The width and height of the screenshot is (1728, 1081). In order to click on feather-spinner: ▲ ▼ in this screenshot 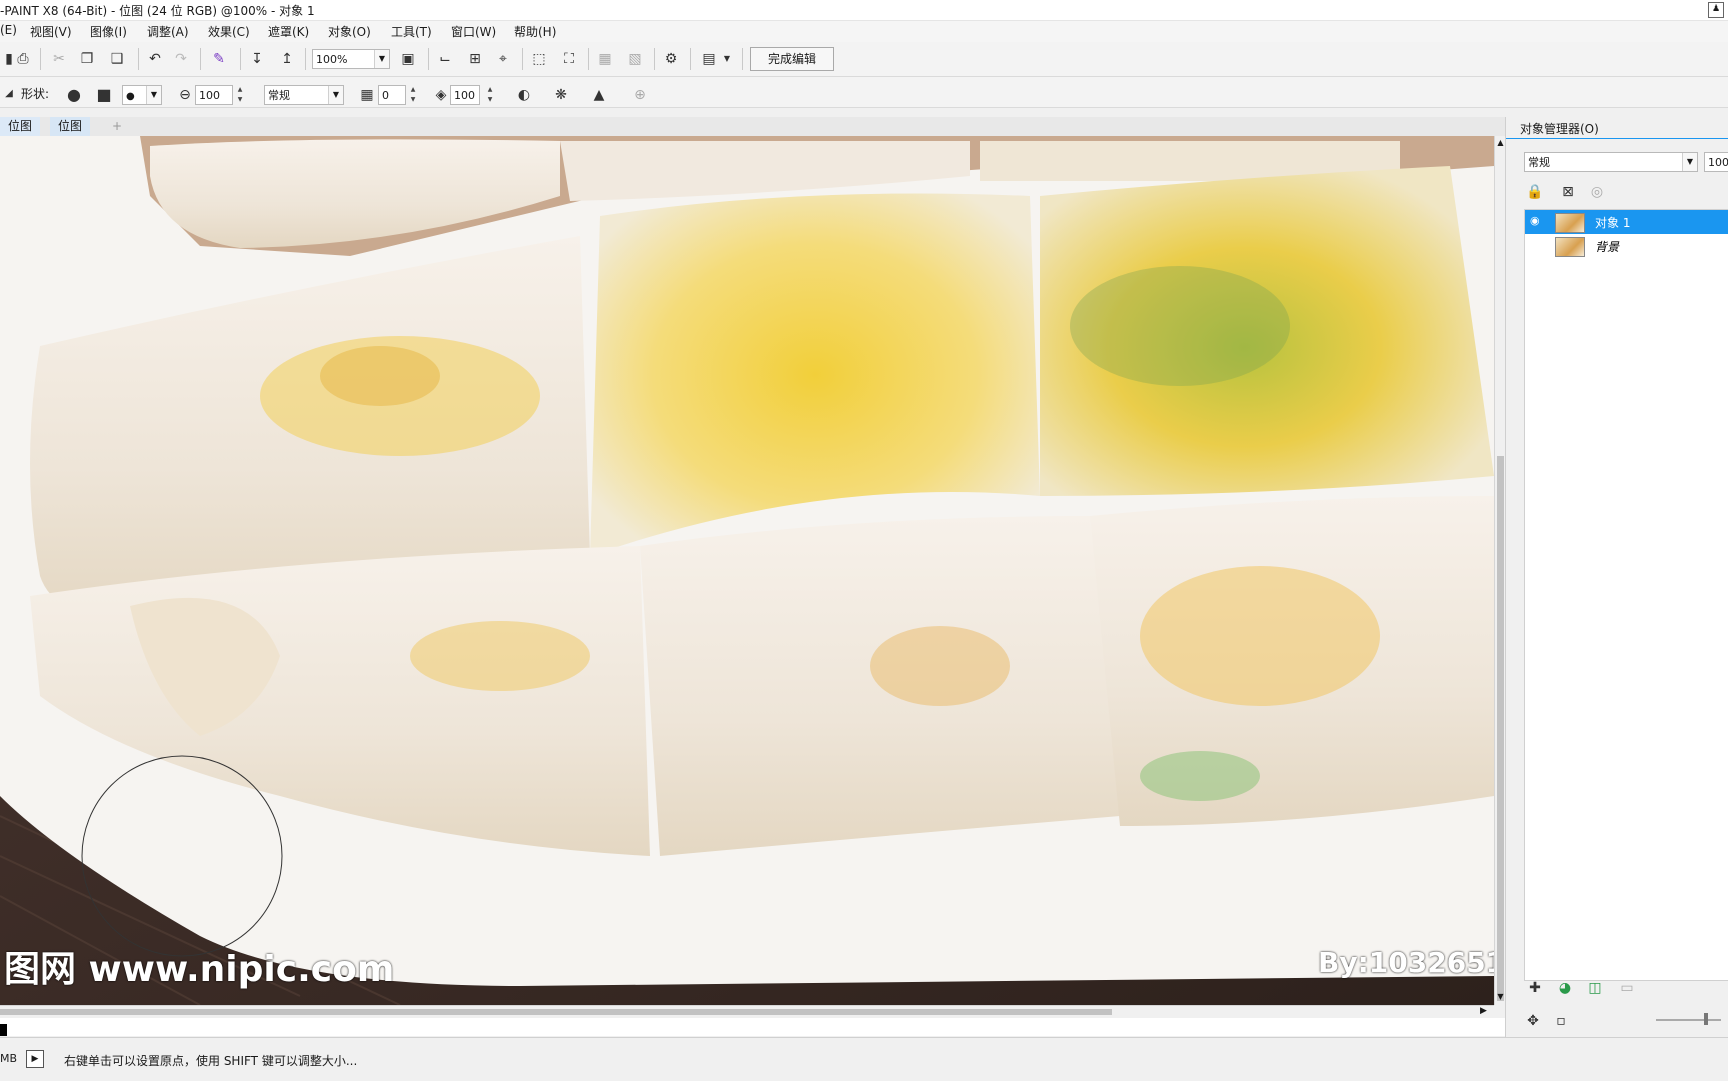, I will do `click(490, 95)`.